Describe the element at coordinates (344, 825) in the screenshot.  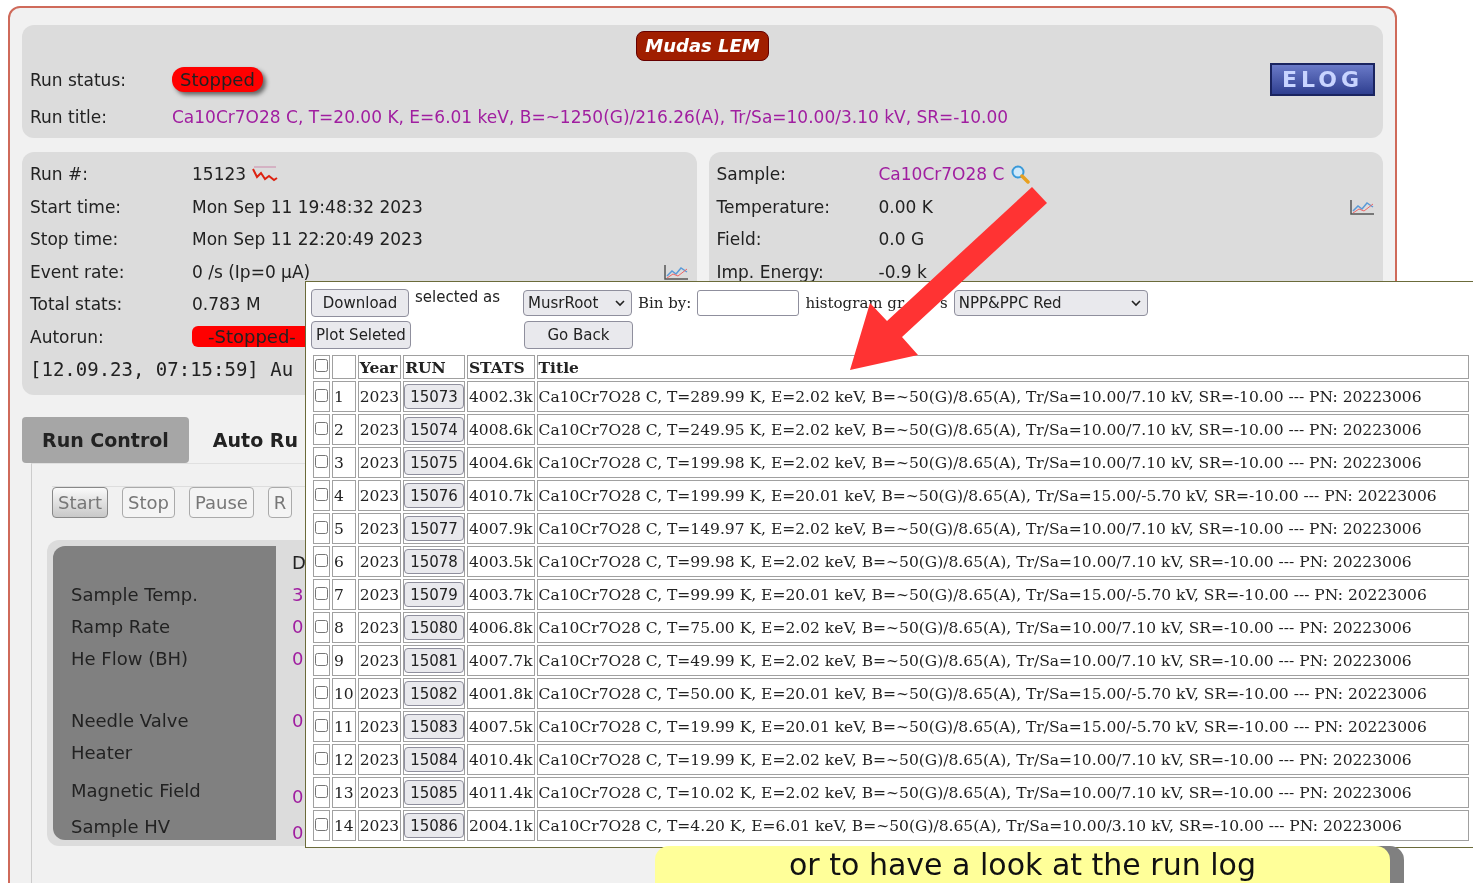
I see `table-cell: 14` at that location.